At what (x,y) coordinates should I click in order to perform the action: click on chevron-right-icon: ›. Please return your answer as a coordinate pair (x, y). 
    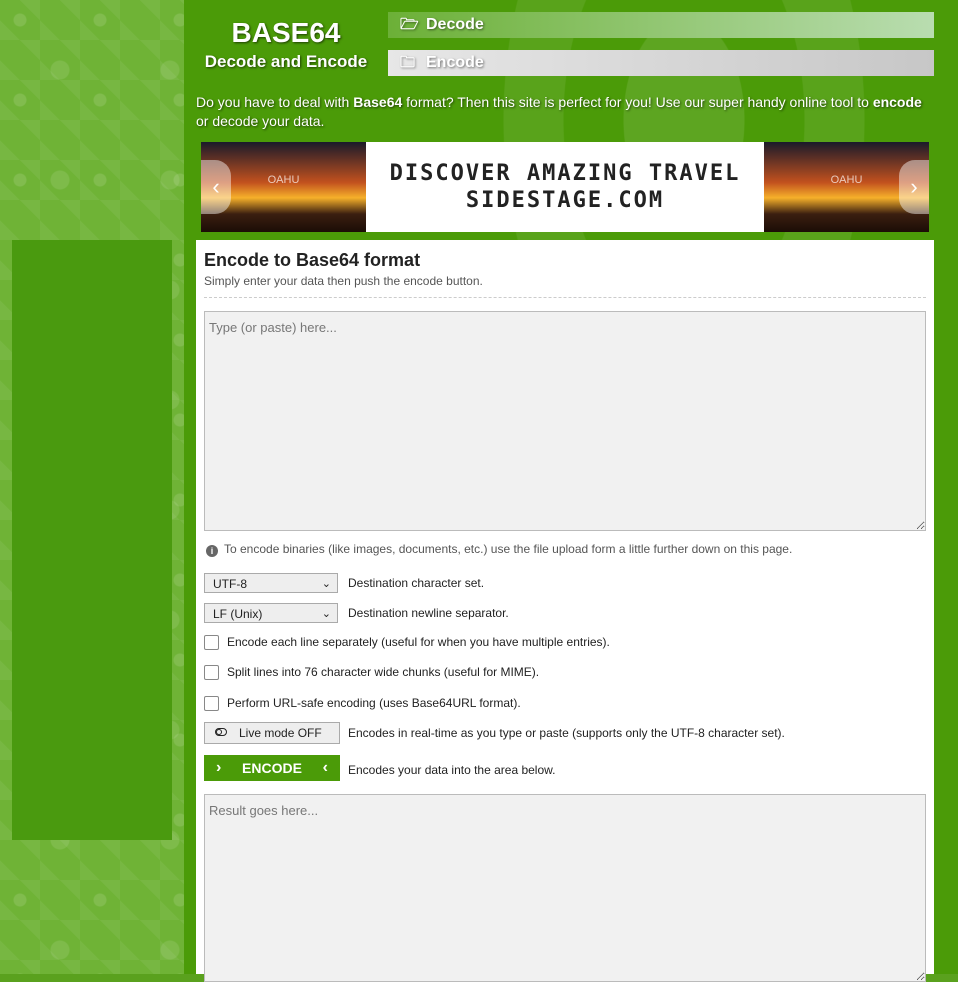
    Looking at the image, I should click on (219, 767).